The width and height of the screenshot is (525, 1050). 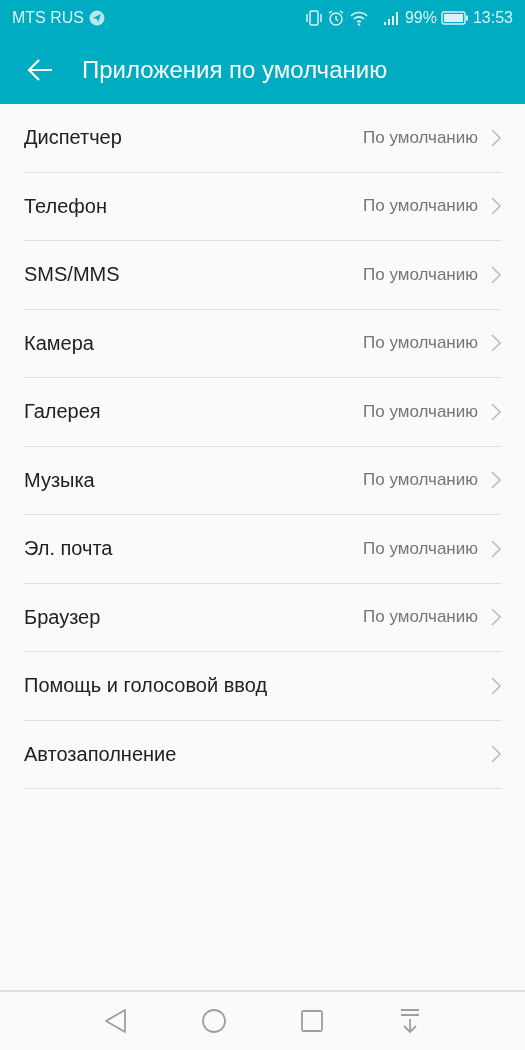 What do you see at coordinates (97, 18) in the screenshot?
I see `location-icon` at bounding box center [97, 18].